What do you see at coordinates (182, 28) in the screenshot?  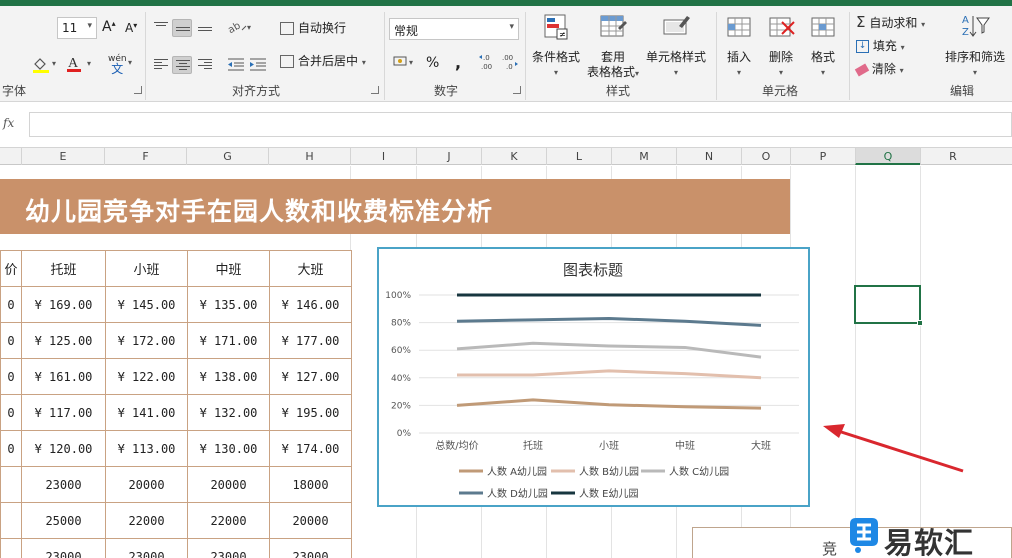 I see `align-middle-button` at bounding box center [182, 28].